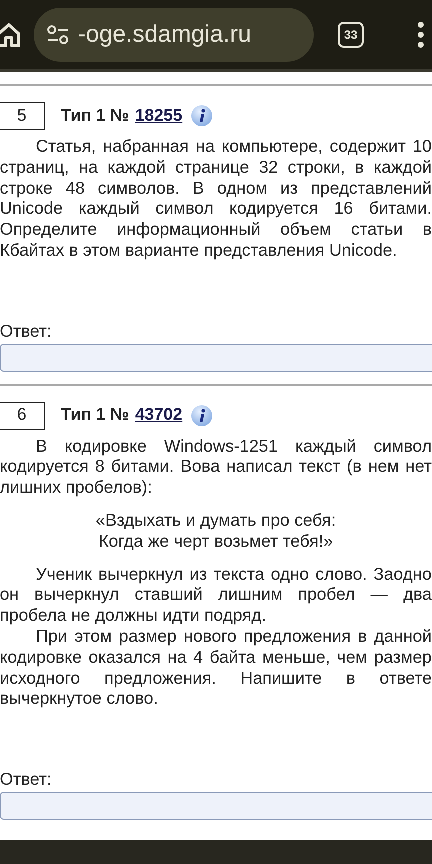  I want to click on task-link: 18255, so click(159, 116).